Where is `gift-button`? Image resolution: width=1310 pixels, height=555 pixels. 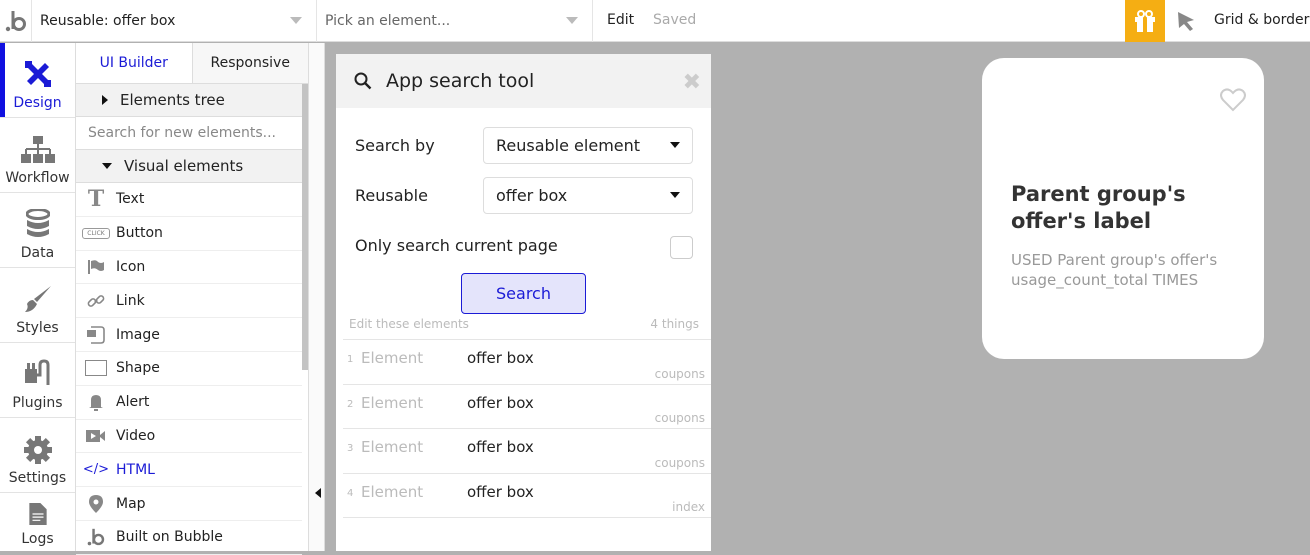 gift-button is located at coordinates (1145, 21).